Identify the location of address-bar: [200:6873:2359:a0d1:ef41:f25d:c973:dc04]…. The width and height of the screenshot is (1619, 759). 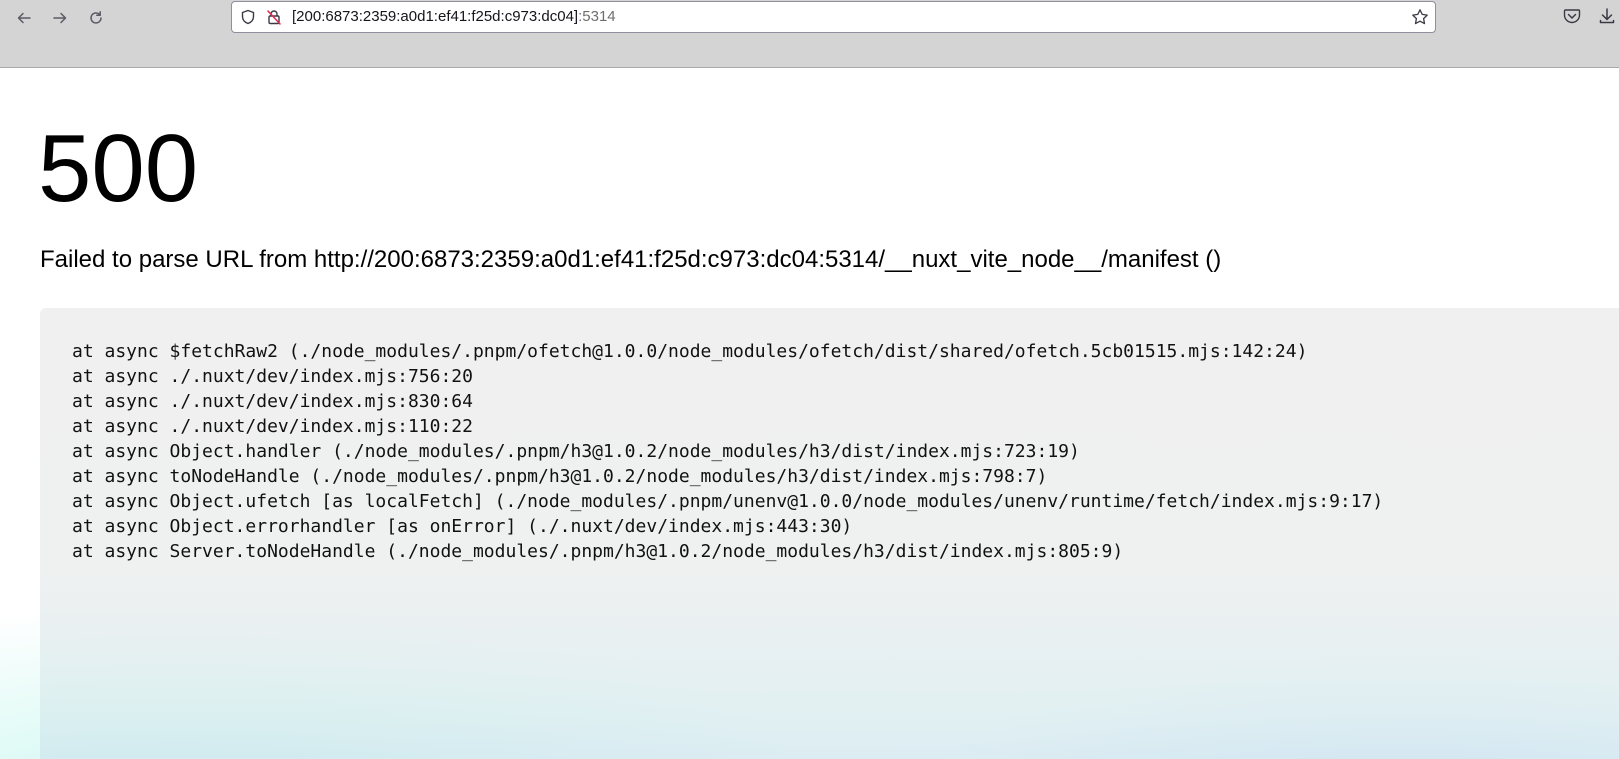
(833, 17).